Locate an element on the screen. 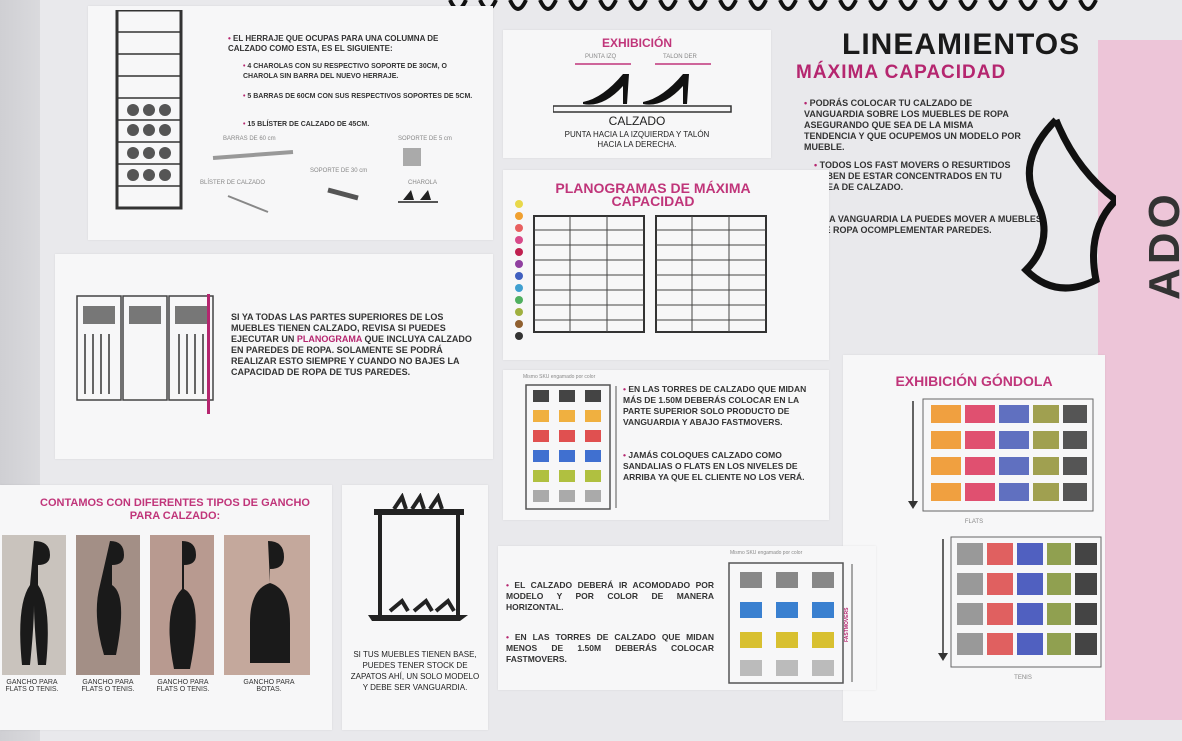 The width and height of the screenshot is (1182, 741). label-barras: BARRAS DE 60 cm is located at coordinates (249, 139).